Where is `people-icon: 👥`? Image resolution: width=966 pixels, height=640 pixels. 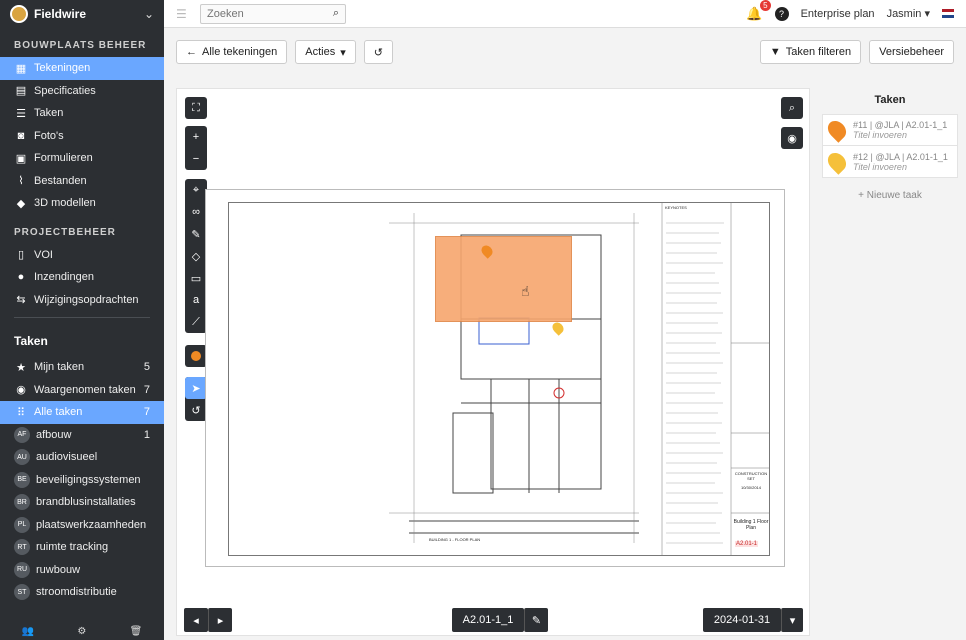 people-icon: 👥 is located at coordinates (28, 633).